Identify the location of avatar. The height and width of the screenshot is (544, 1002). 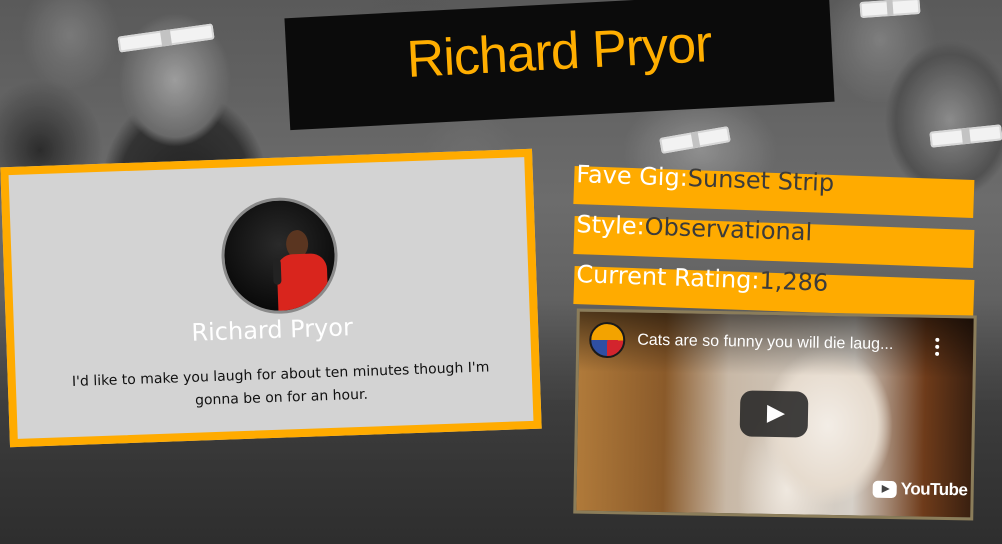
(279, 255).